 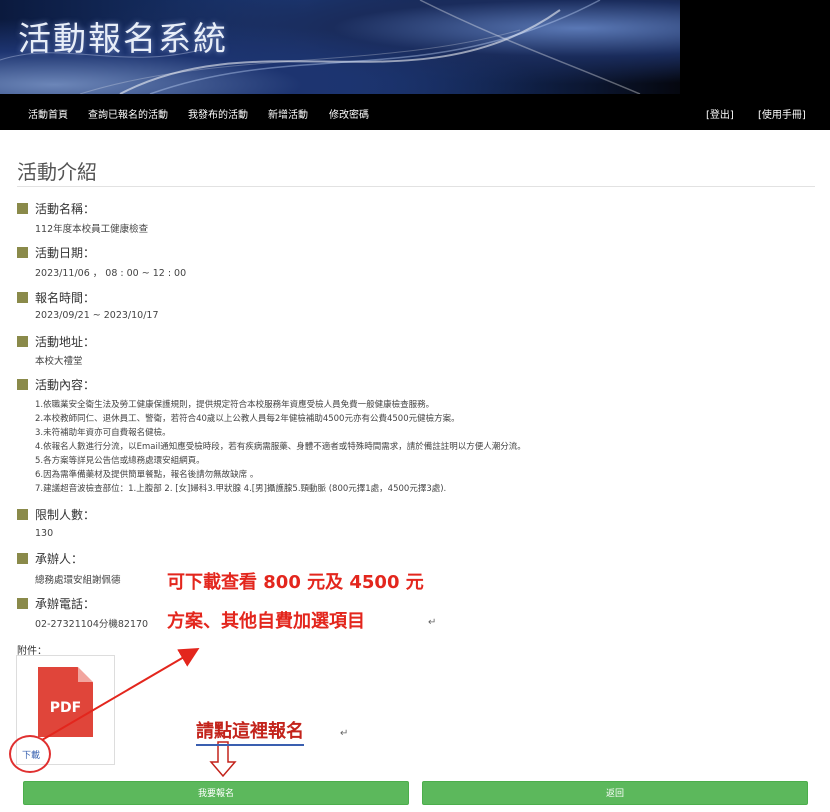 I want to click on register-button: 我要報名, so click(x=216, y=793).